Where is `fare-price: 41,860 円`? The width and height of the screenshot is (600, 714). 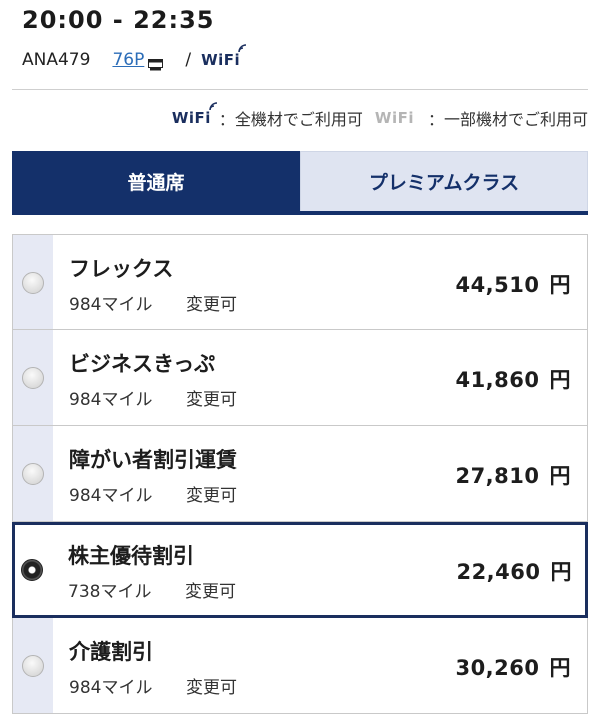 fare-price: 41,860 円 is located at coordinates (513, 379).